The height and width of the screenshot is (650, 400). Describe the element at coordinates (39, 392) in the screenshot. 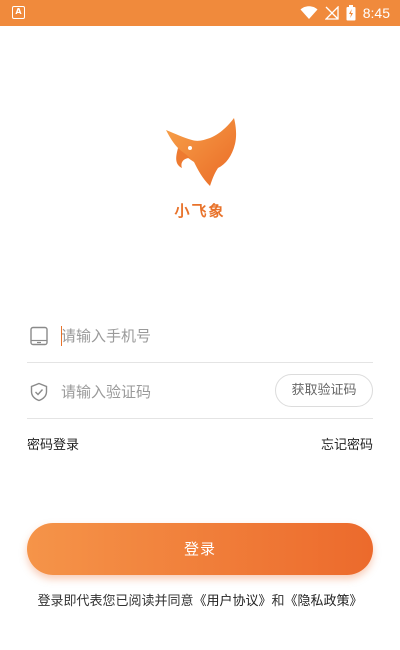

I see `shield-check-icon` at that location.